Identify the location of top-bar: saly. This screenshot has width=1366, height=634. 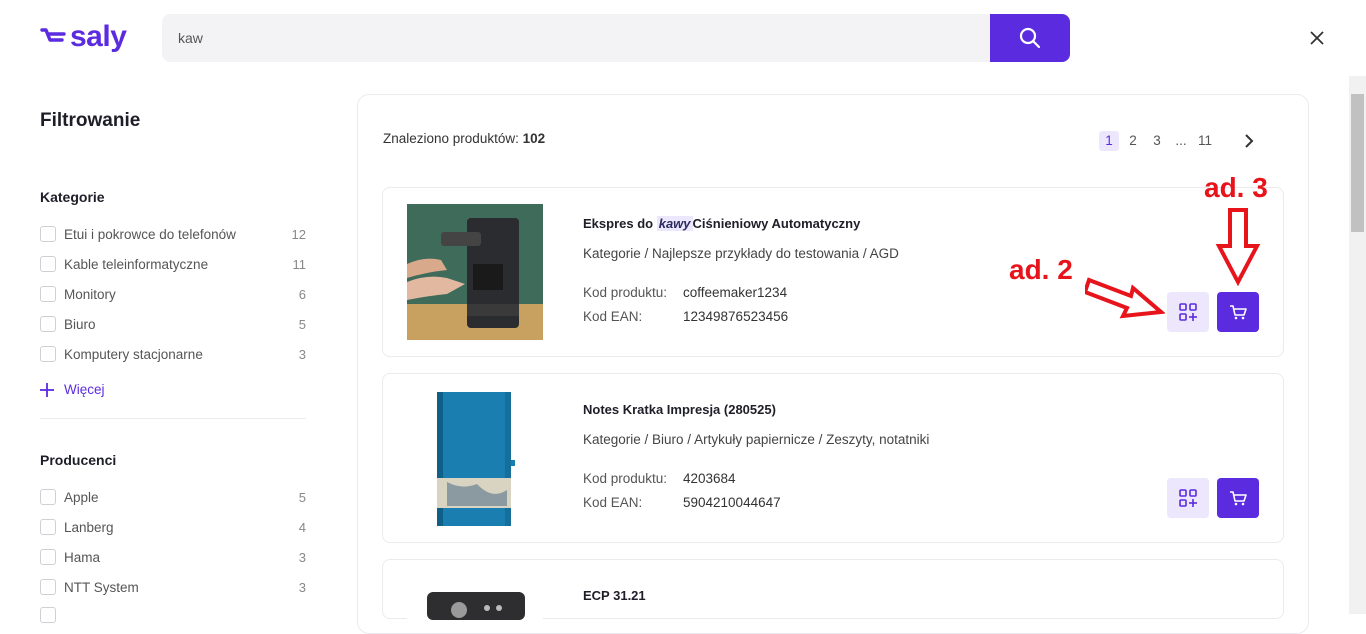
(683, 38).